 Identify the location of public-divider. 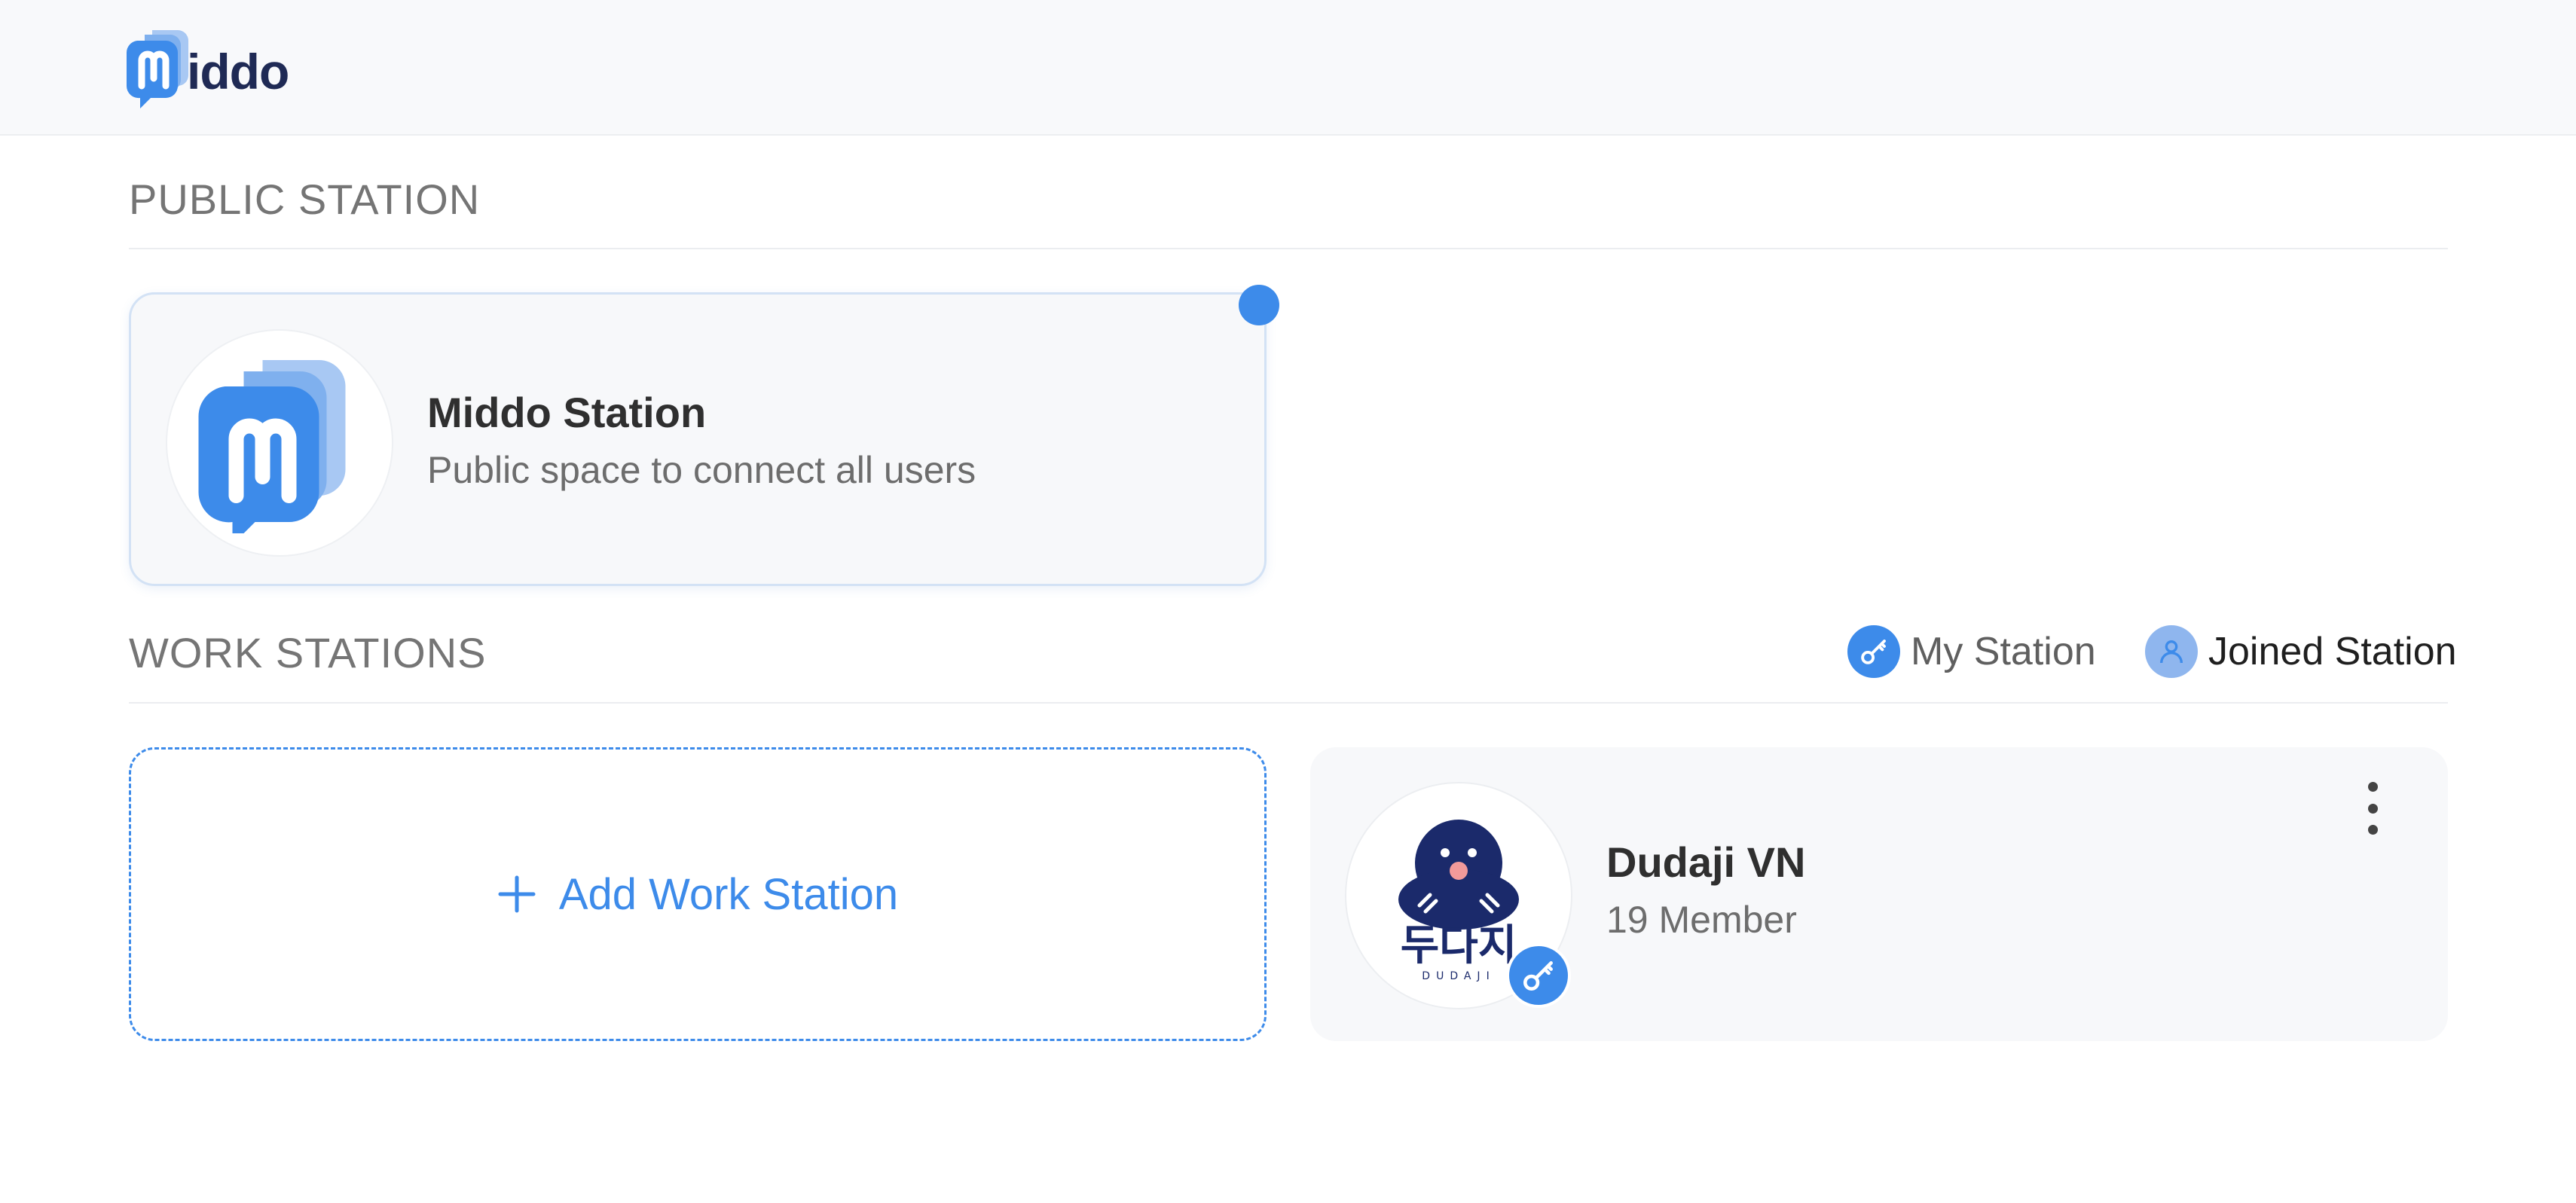
(1288, 248).